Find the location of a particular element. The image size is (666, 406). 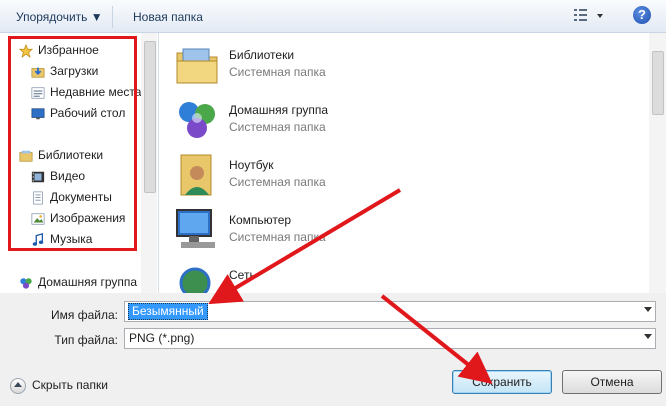

view-options-icon is located at coordinates (588, 15).